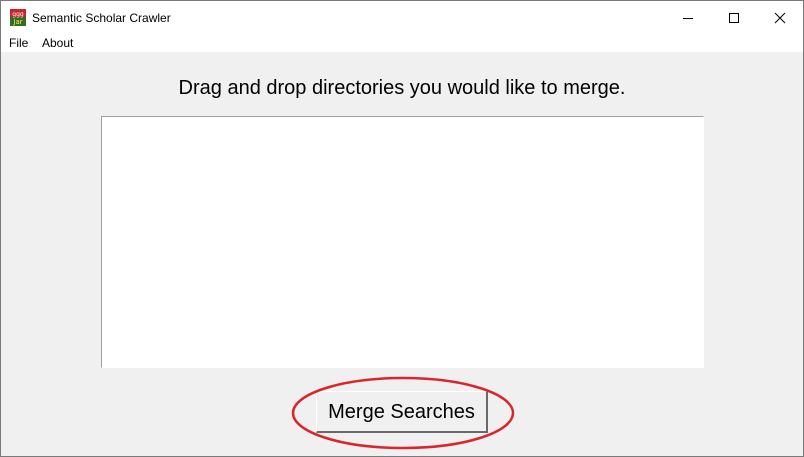 This screenshot has height=457, width=804. I want to click on window-title: Semantic Scholar Crawler, so click(101, 18).